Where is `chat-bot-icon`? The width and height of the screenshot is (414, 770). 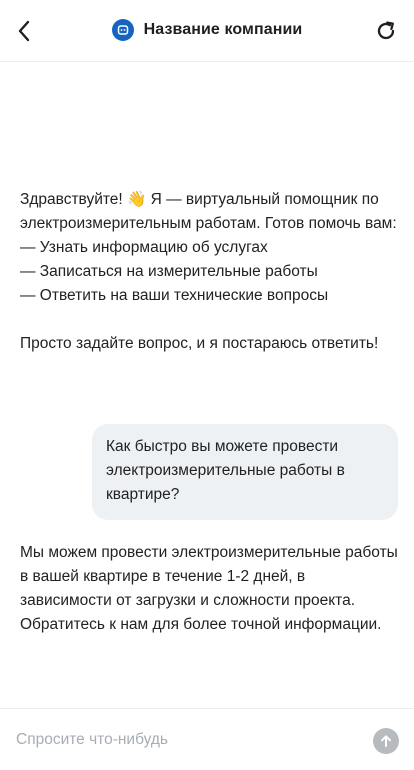
chat-bot-icon is located at coordinates (122, 30).